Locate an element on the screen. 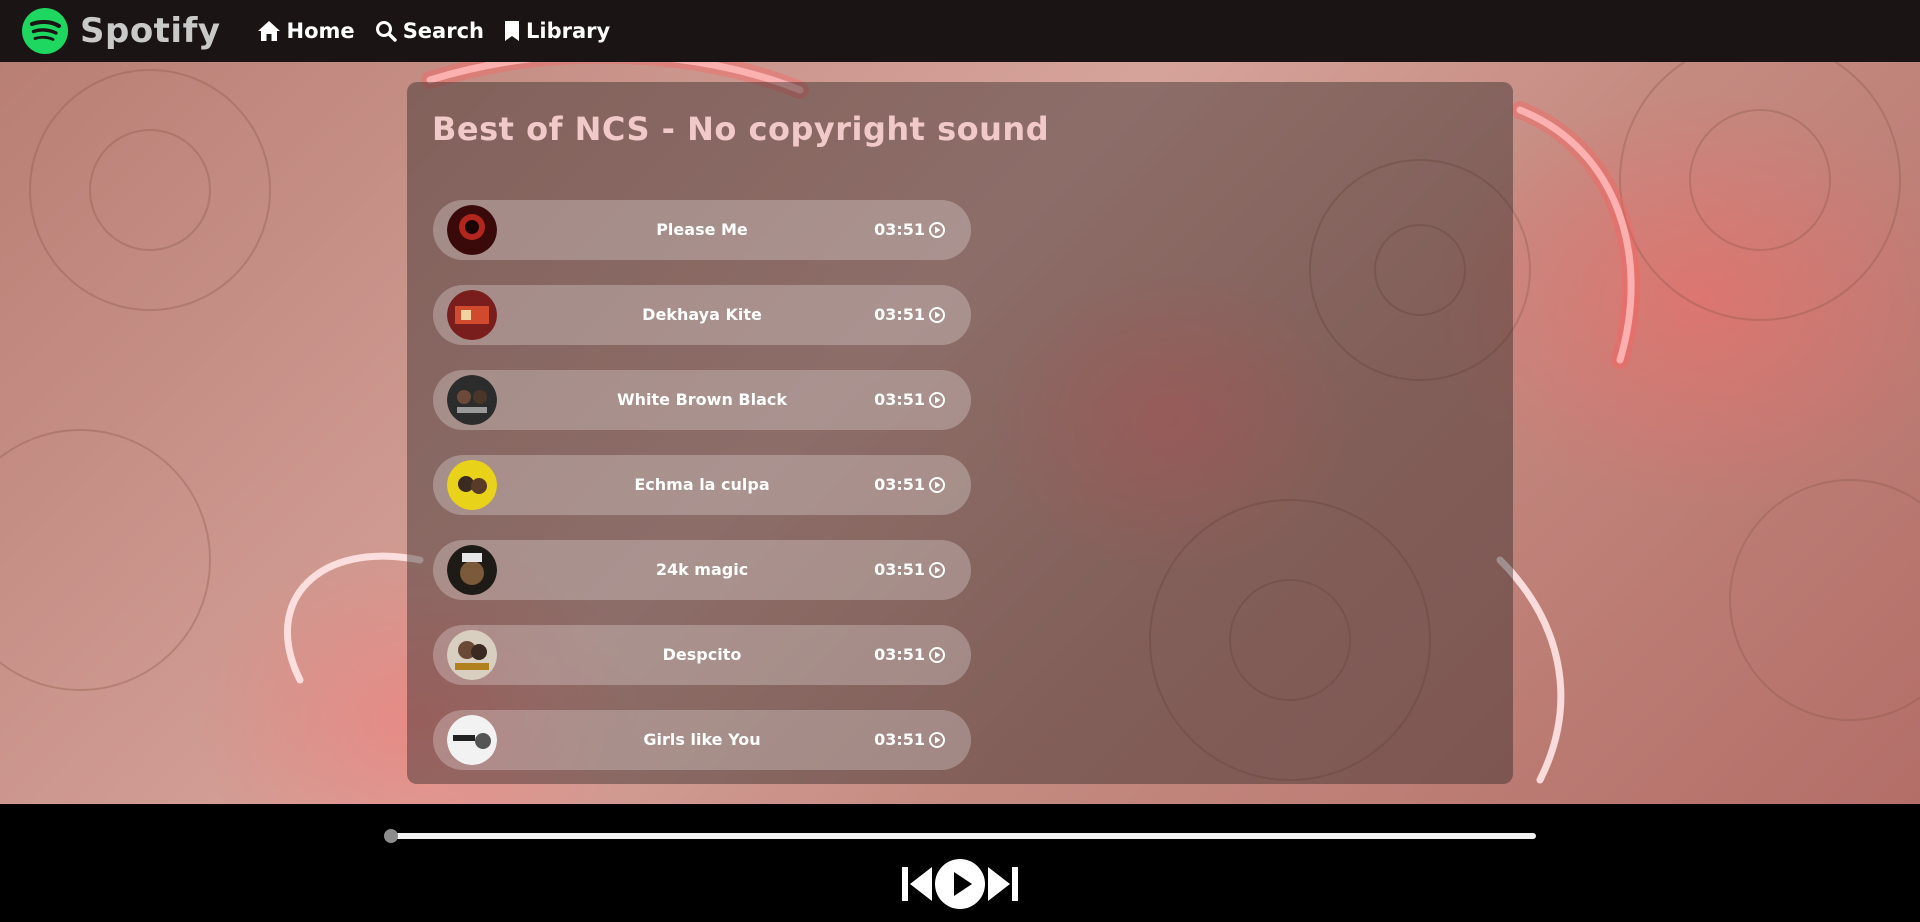 Image resolution: width=1920 pixels, height=922 pixels. song-item: Dekhaya Kite 03:51 is located at coordinates (702, 315).